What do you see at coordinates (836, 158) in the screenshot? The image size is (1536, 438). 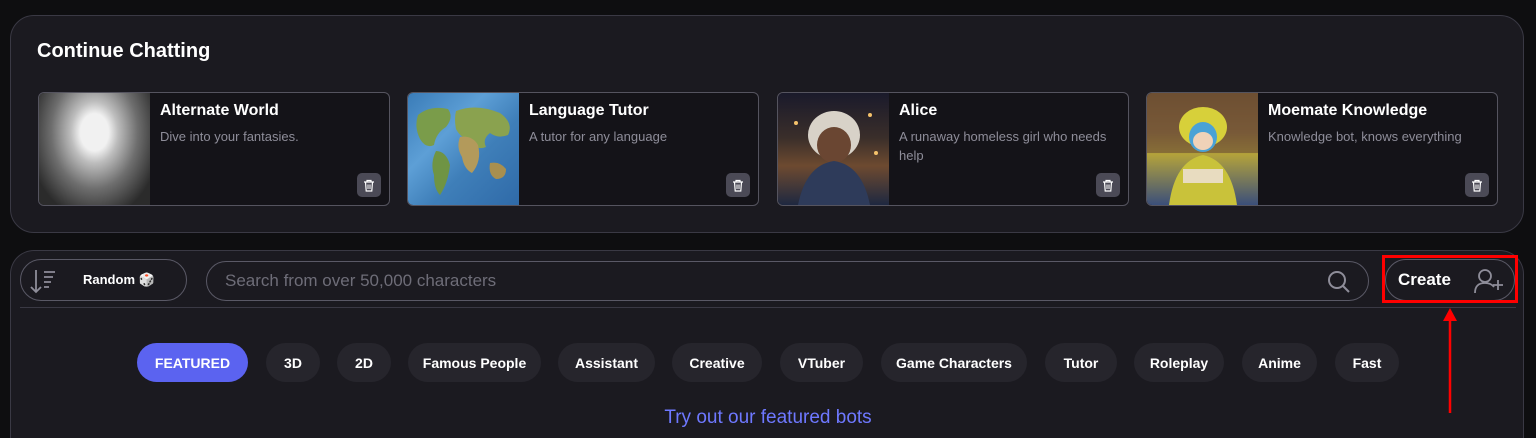 I see `anime-girl-image` at bounding box center [836, 158].